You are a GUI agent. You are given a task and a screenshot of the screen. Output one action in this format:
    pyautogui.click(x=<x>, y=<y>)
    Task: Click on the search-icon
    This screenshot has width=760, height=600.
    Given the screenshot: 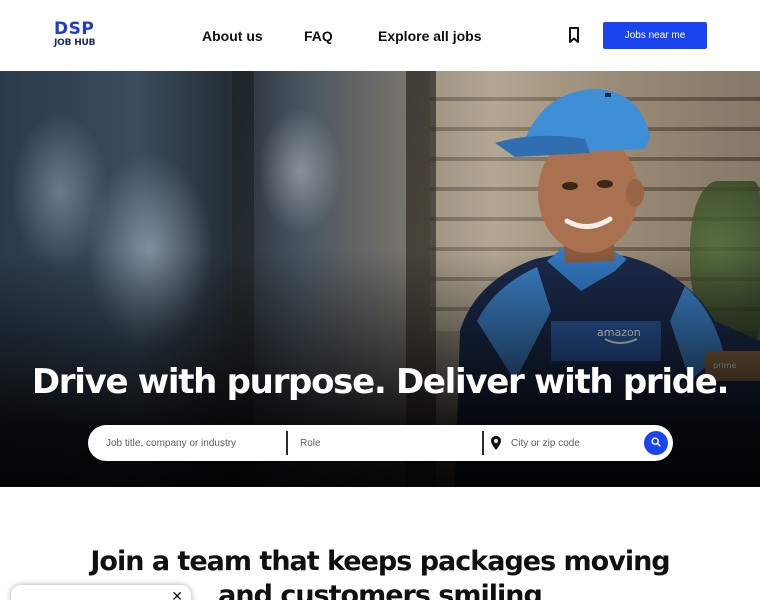 What is the action you would take?
    pyautogui.click(x=656, y=443)
    